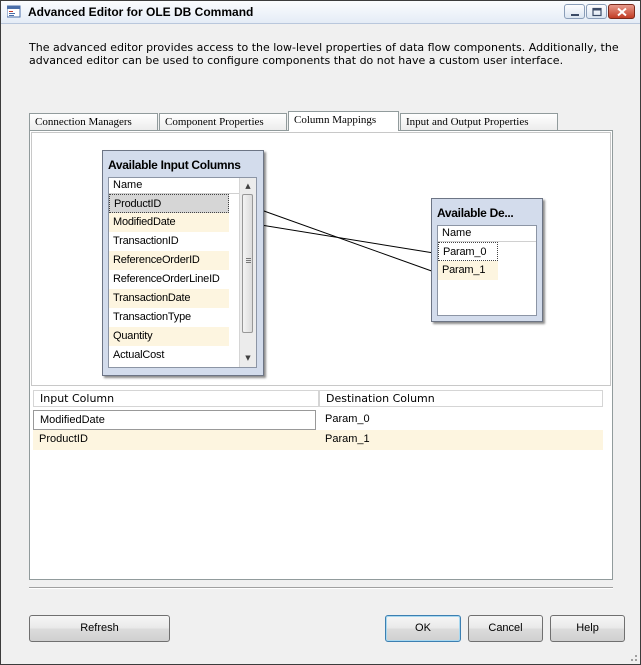  I want to click on ok-button: OK, so click(423, 628).